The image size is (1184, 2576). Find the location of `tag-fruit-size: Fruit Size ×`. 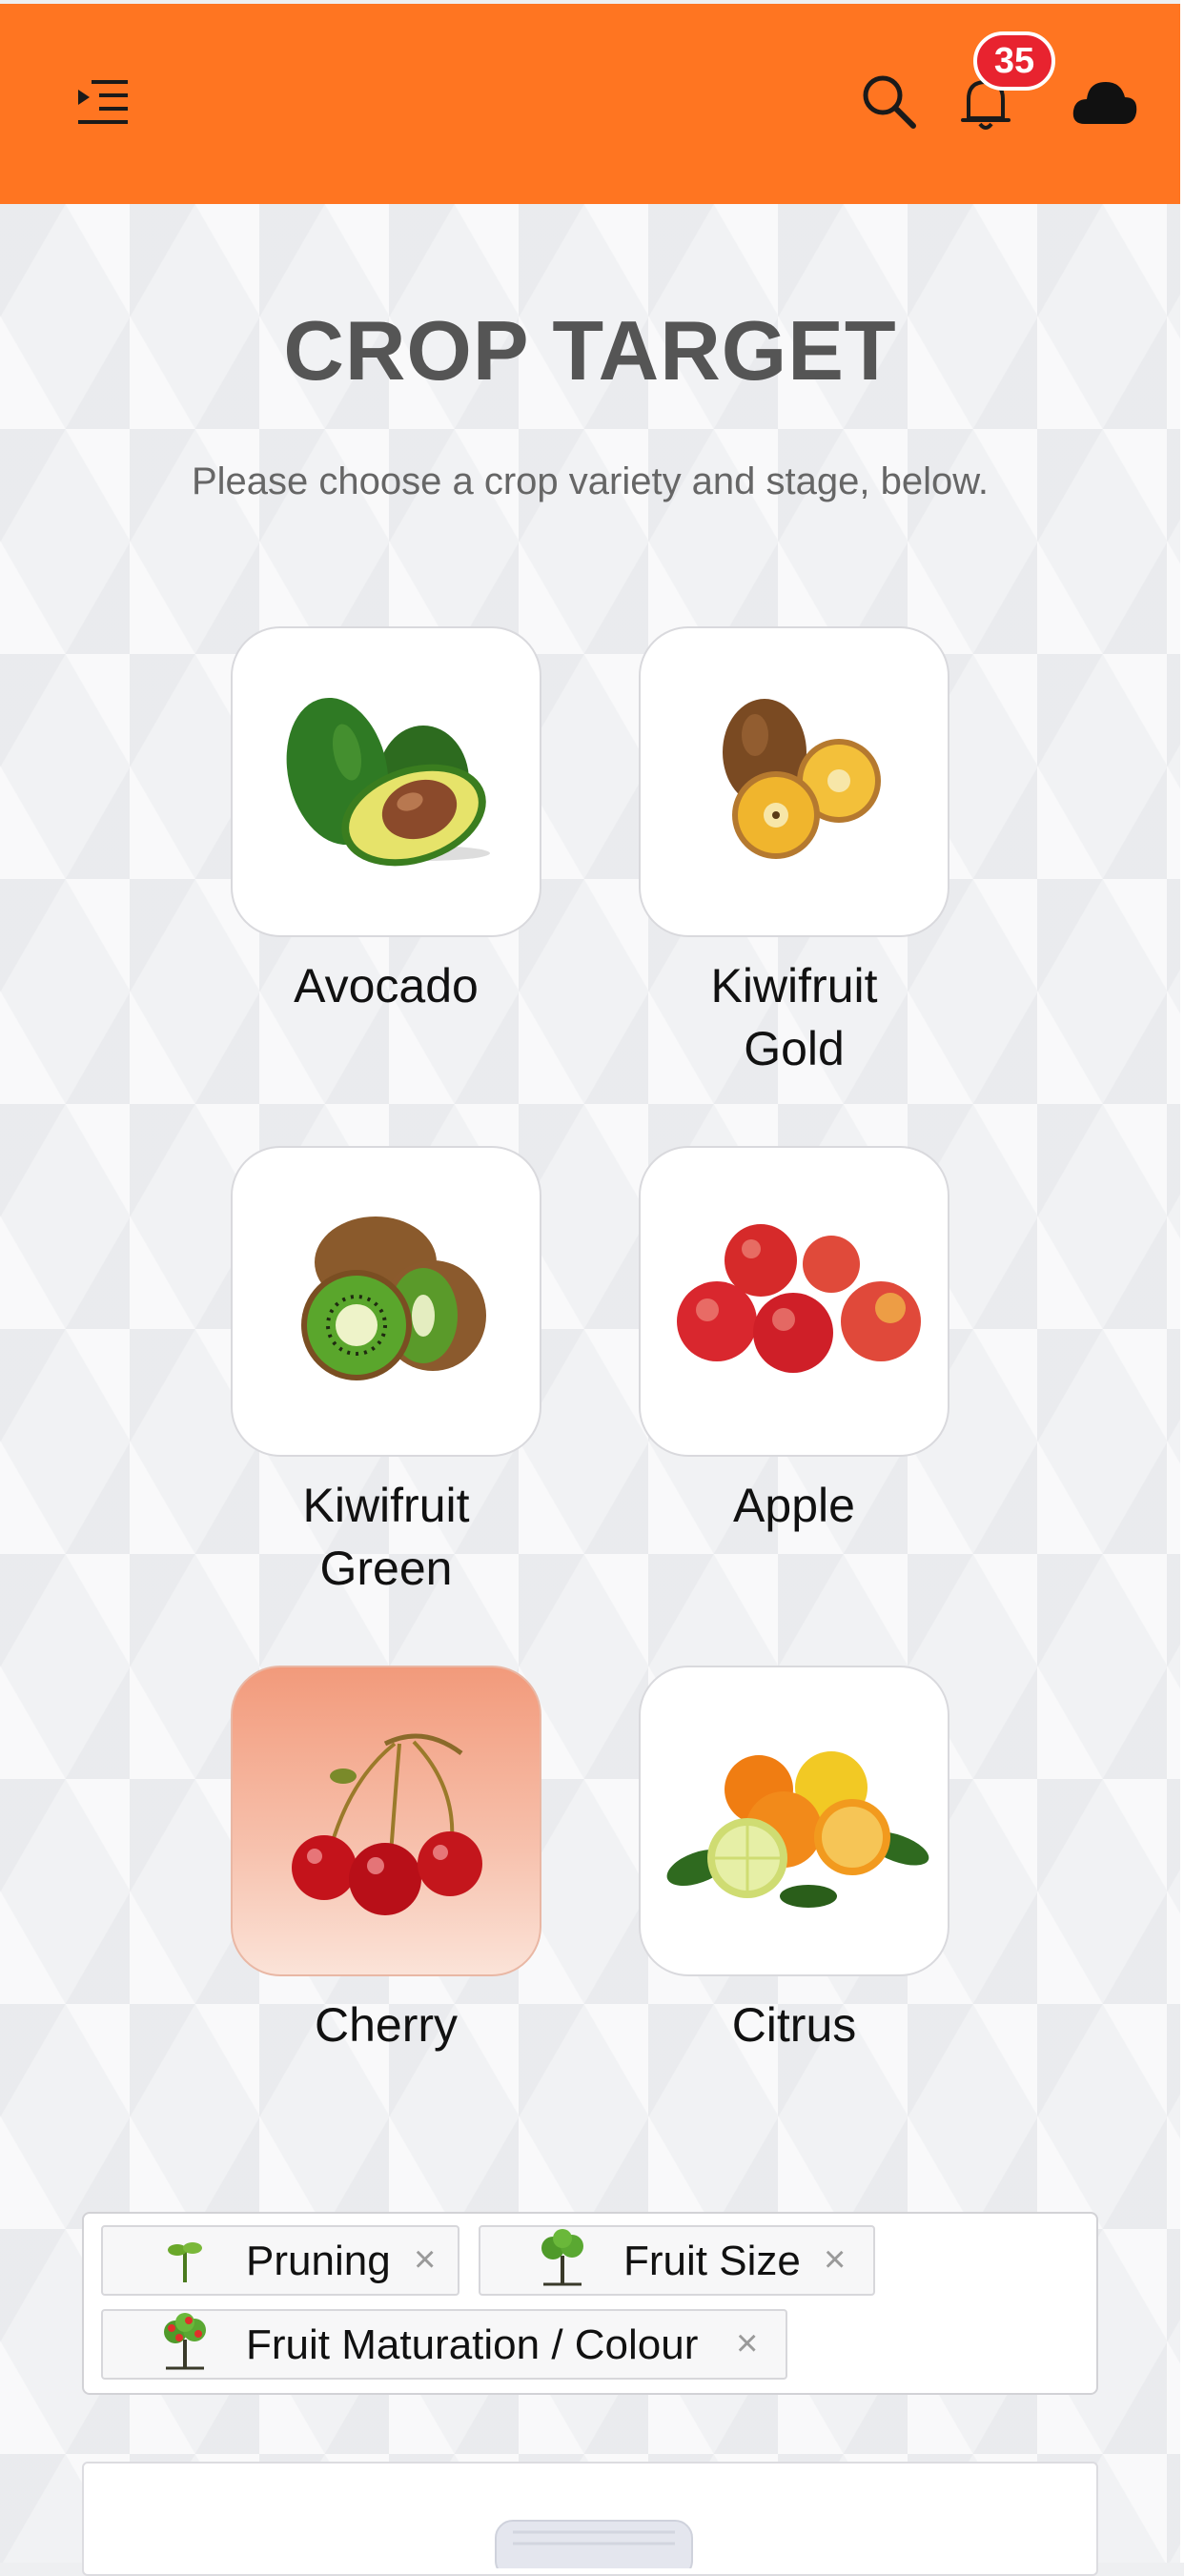

tag-fruit-size: Fruit Size × is located at coordinates (677, 2260).